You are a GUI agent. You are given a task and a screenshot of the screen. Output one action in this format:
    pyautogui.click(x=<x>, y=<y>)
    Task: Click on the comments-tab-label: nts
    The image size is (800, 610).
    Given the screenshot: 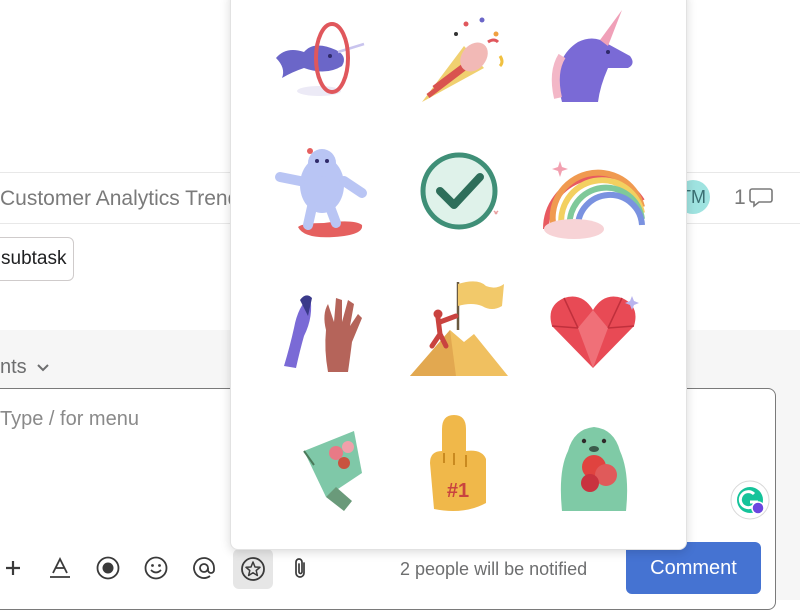 What is the action you would take?
    pyautogui.click(x=13, y=367)
    